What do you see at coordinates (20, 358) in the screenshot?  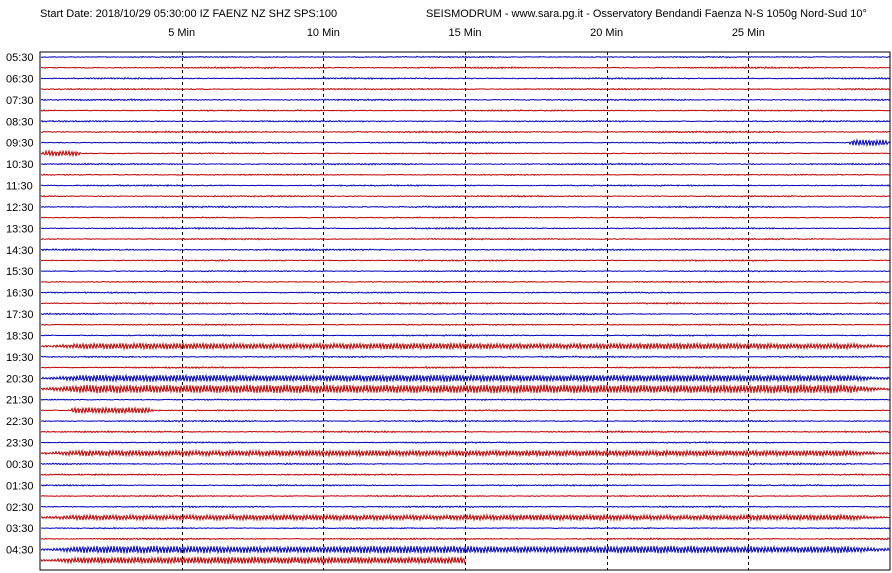 I see `hour-label: 19:30` at bounding box center [20, 358].